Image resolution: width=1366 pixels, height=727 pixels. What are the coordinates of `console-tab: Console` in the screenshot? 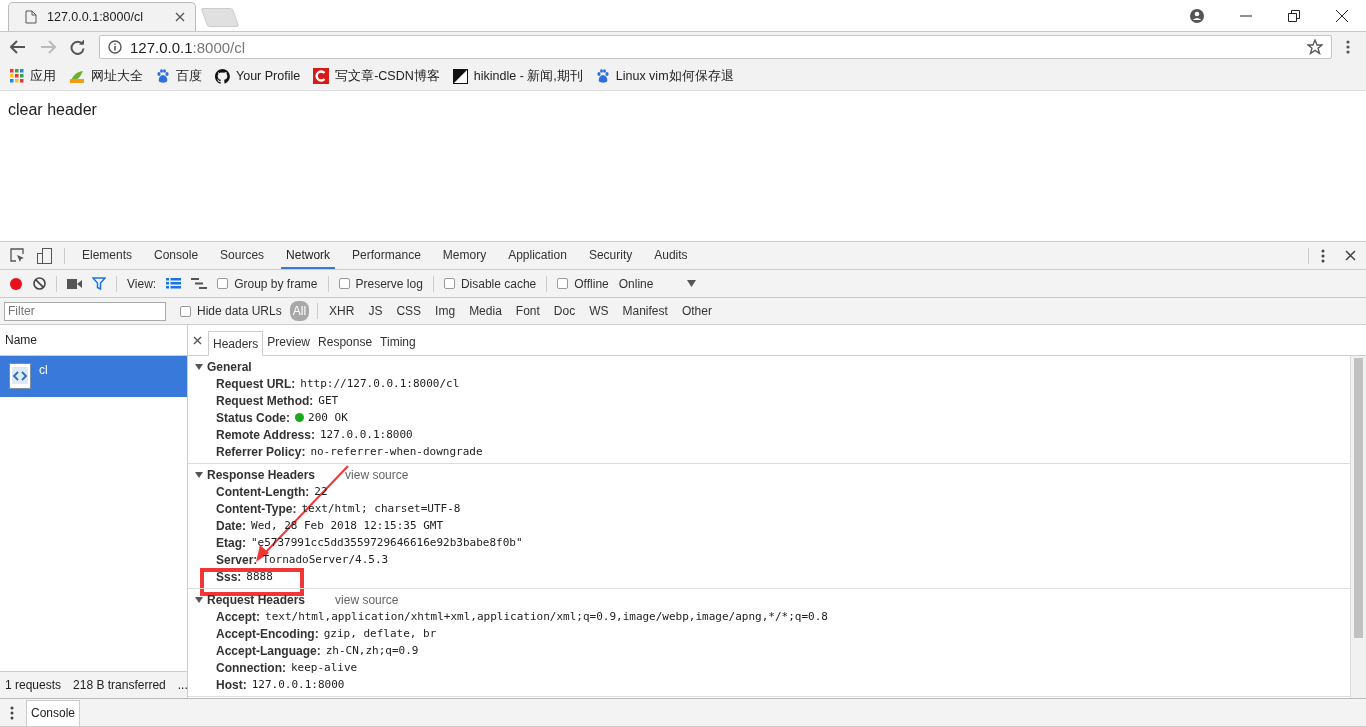 It's located at (53, 713).